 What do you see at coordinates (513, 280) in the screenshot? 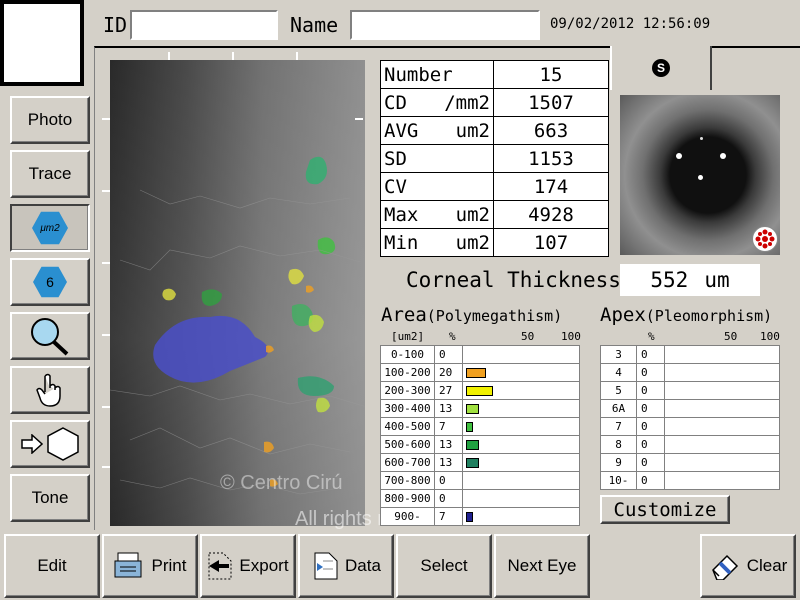
I see `corneal-thickness-label: Corneal Thickness` at bounding box center [513, 280].